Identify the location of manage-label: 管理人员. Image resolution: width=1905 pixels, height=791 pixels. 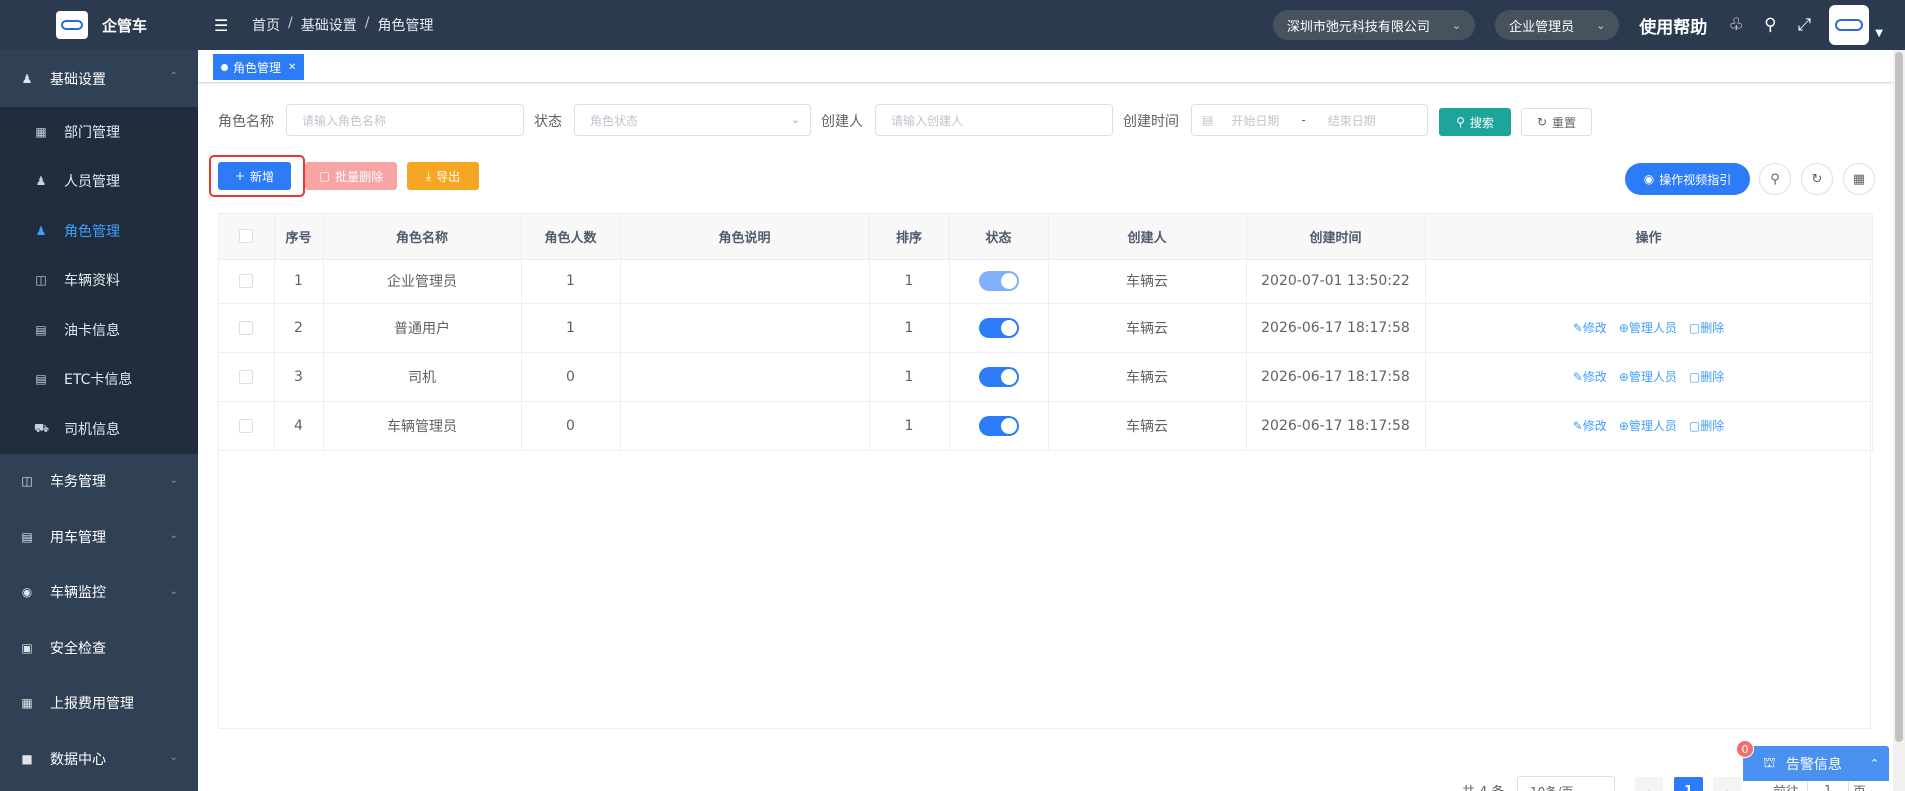
(1652, 426).